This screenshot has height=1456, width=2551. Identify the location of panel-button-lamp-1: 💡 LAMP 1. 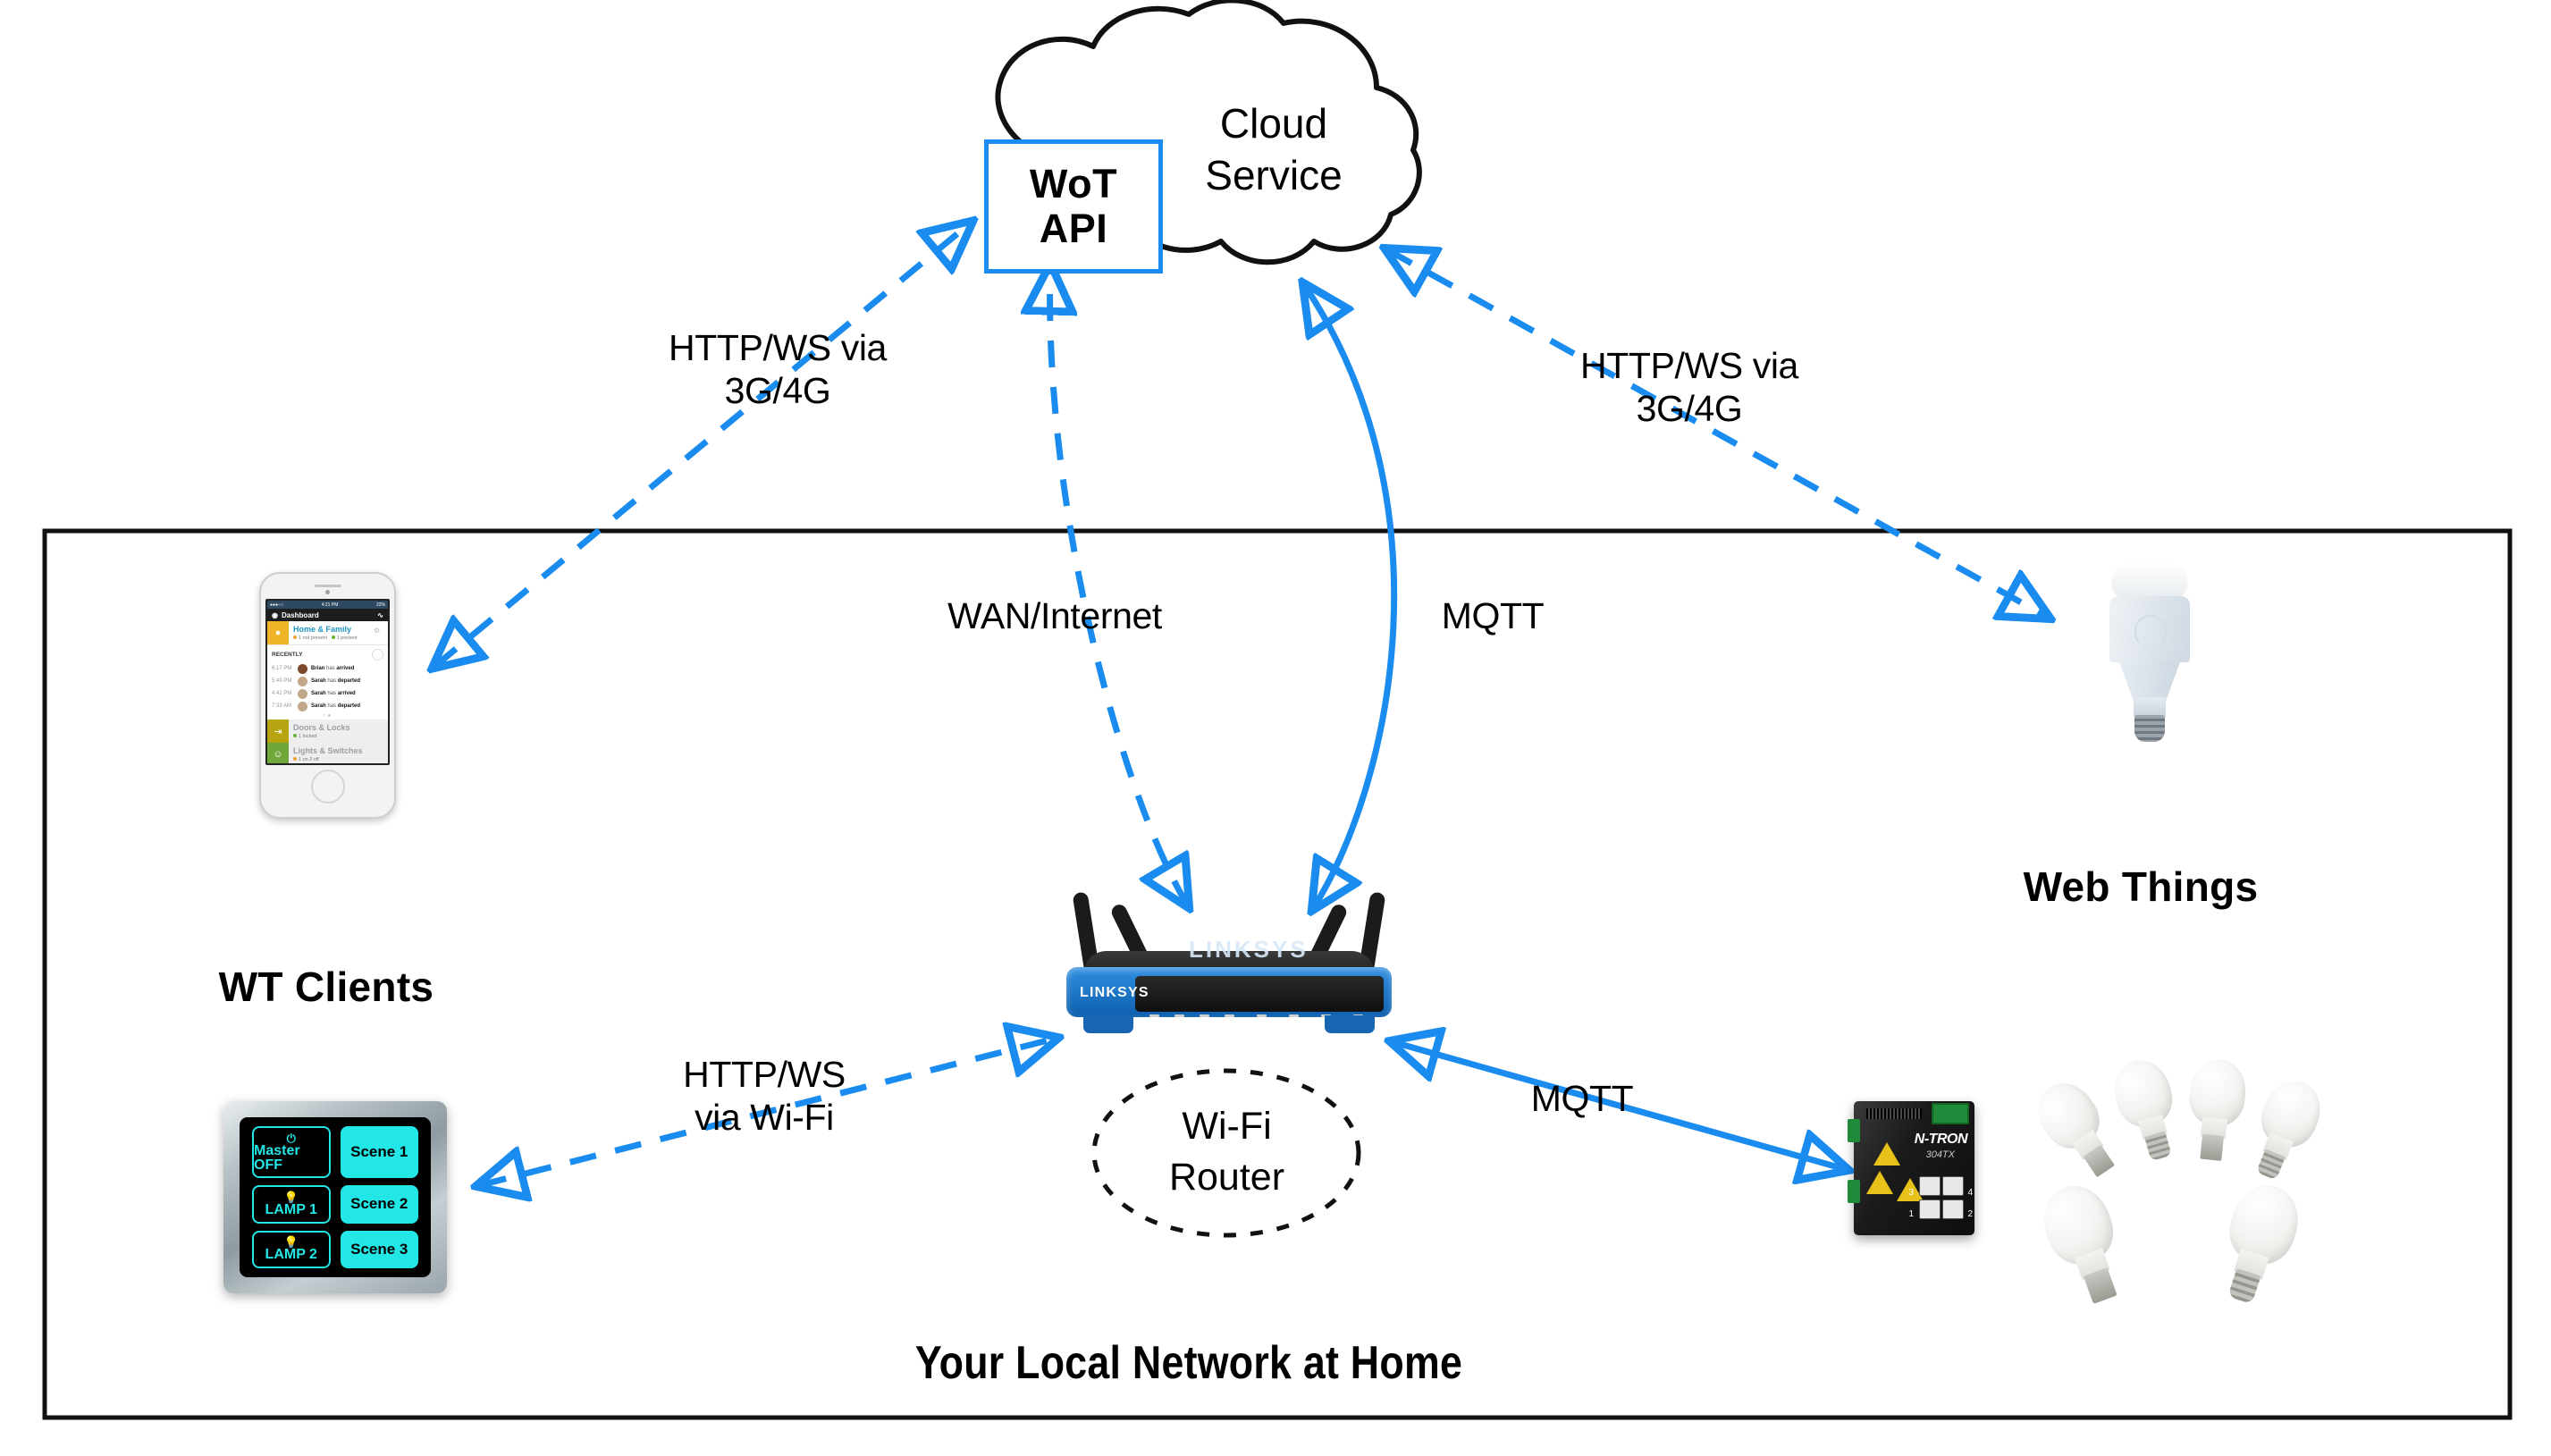
(291, 1205).